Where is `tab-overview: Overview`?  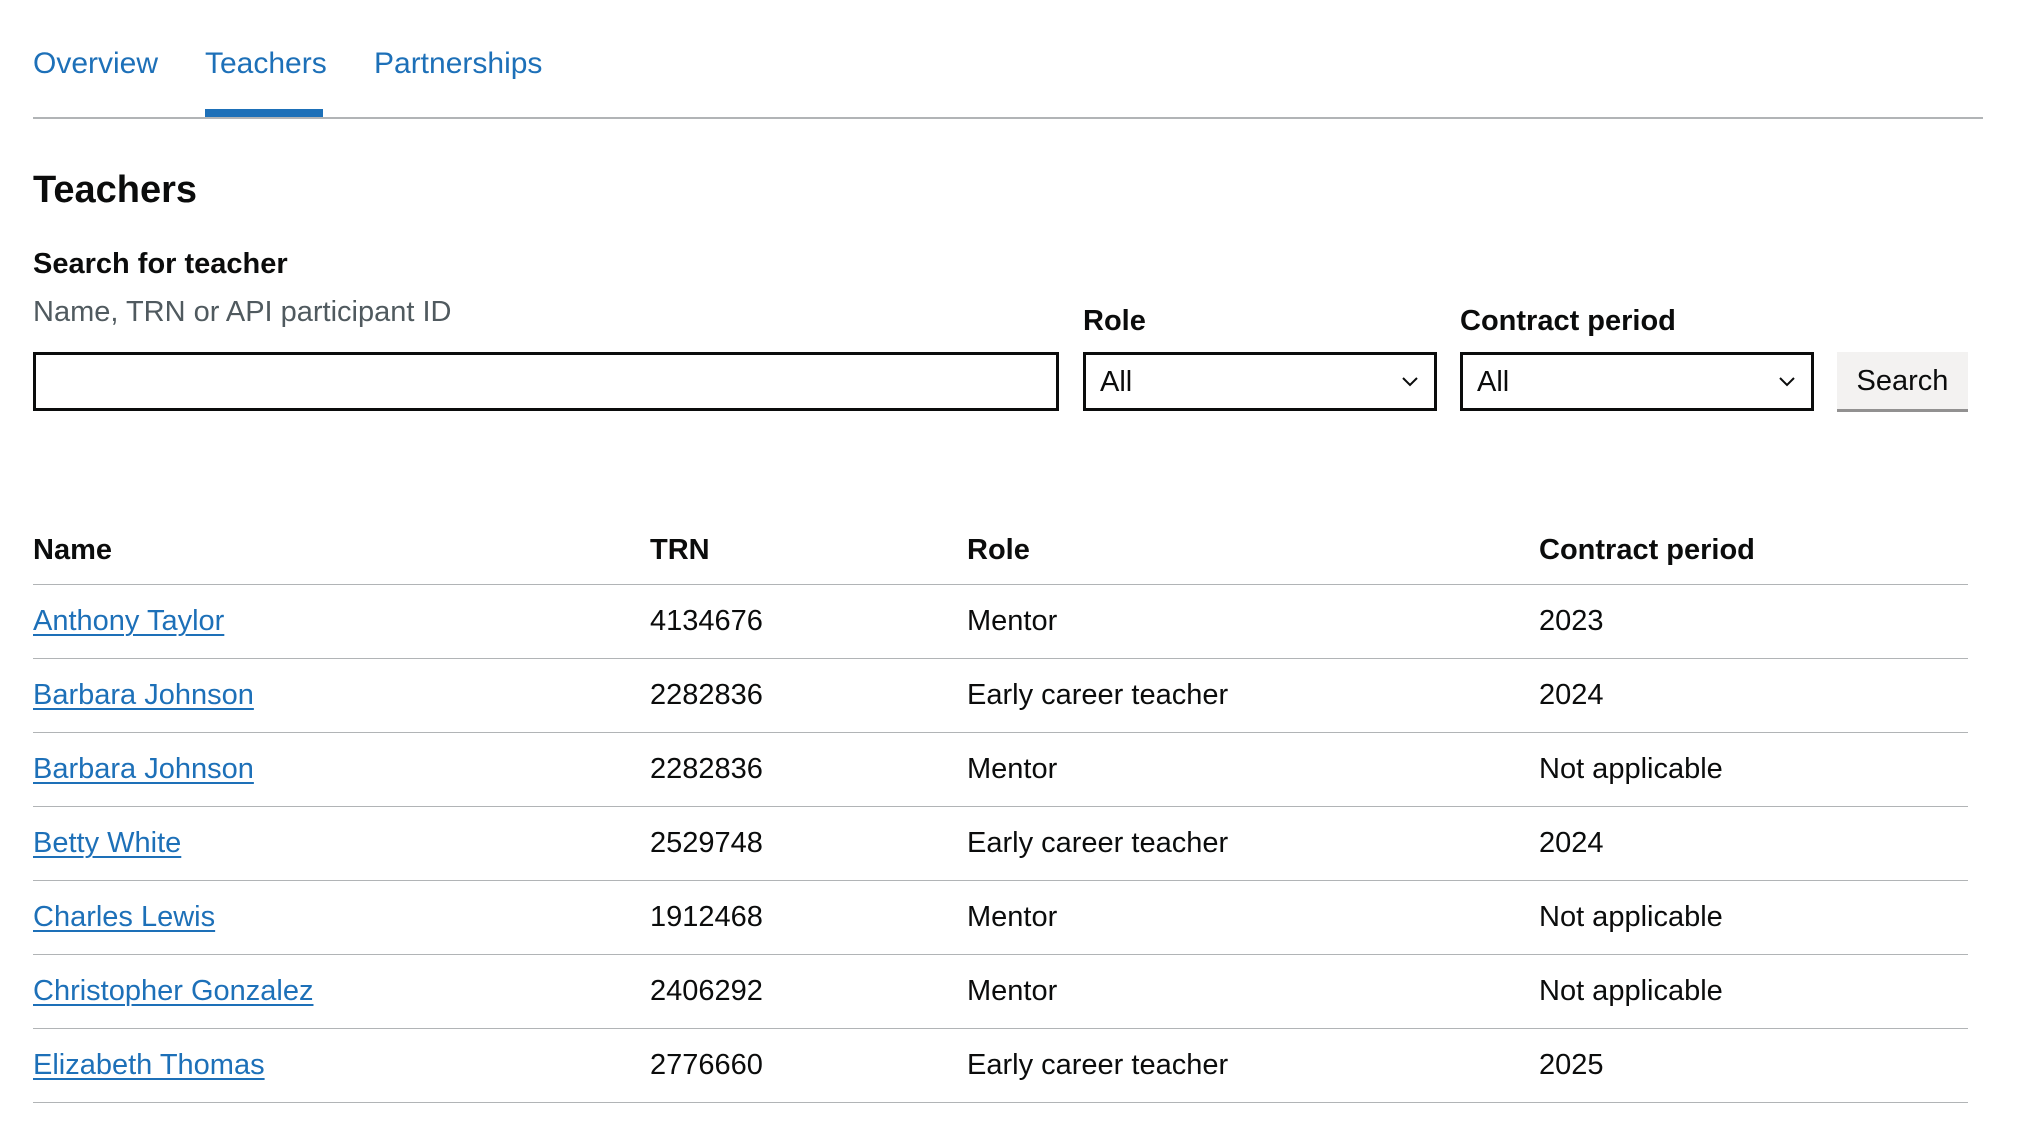
tab-overview: Overview is located at coordinates (95, 64).